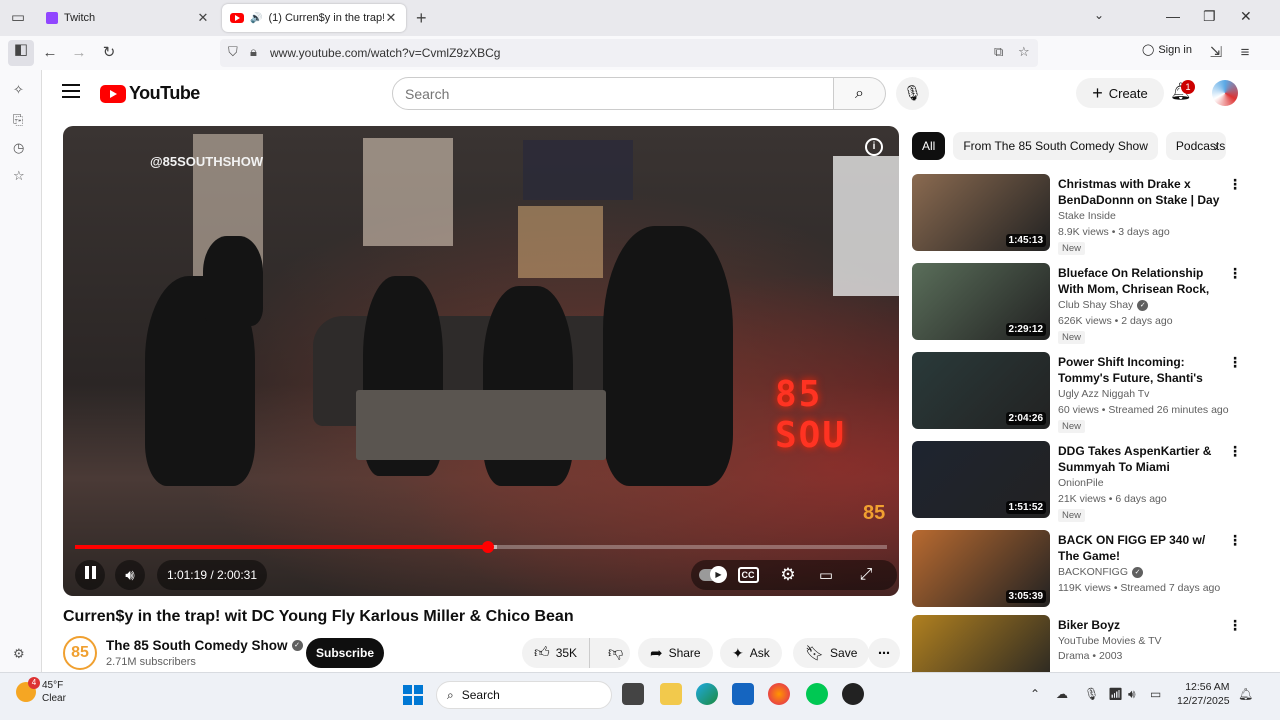  I want to click on create-button: + Create, so click(1120, 93).